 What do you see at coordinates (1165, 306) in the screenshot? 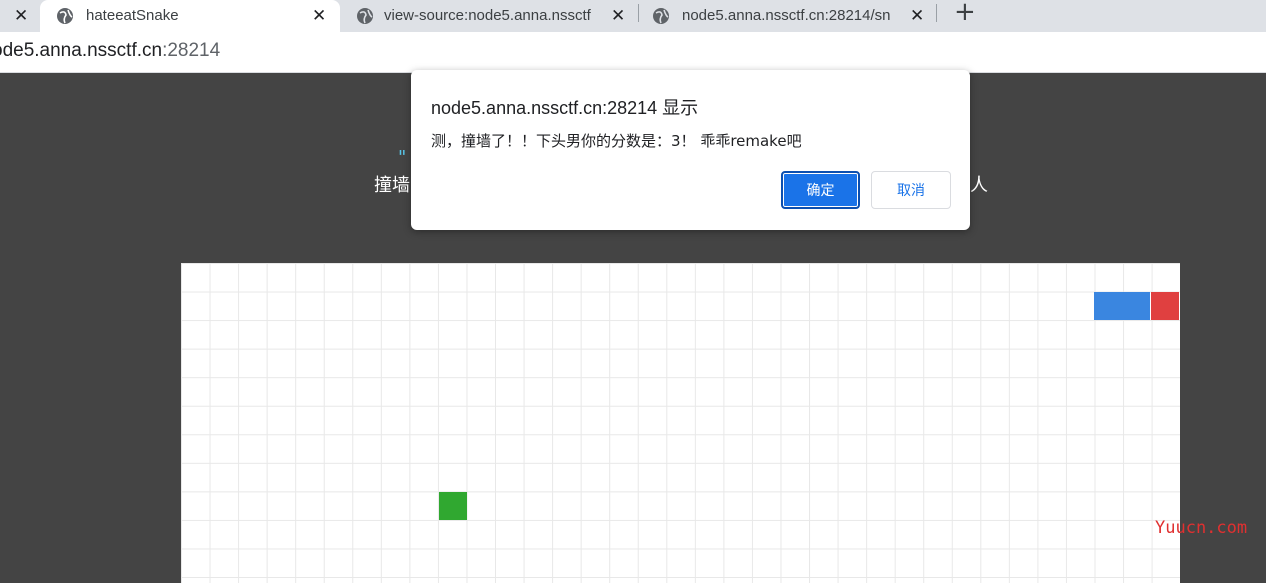
I see `snake-head` at bounding box center [1165, 306].